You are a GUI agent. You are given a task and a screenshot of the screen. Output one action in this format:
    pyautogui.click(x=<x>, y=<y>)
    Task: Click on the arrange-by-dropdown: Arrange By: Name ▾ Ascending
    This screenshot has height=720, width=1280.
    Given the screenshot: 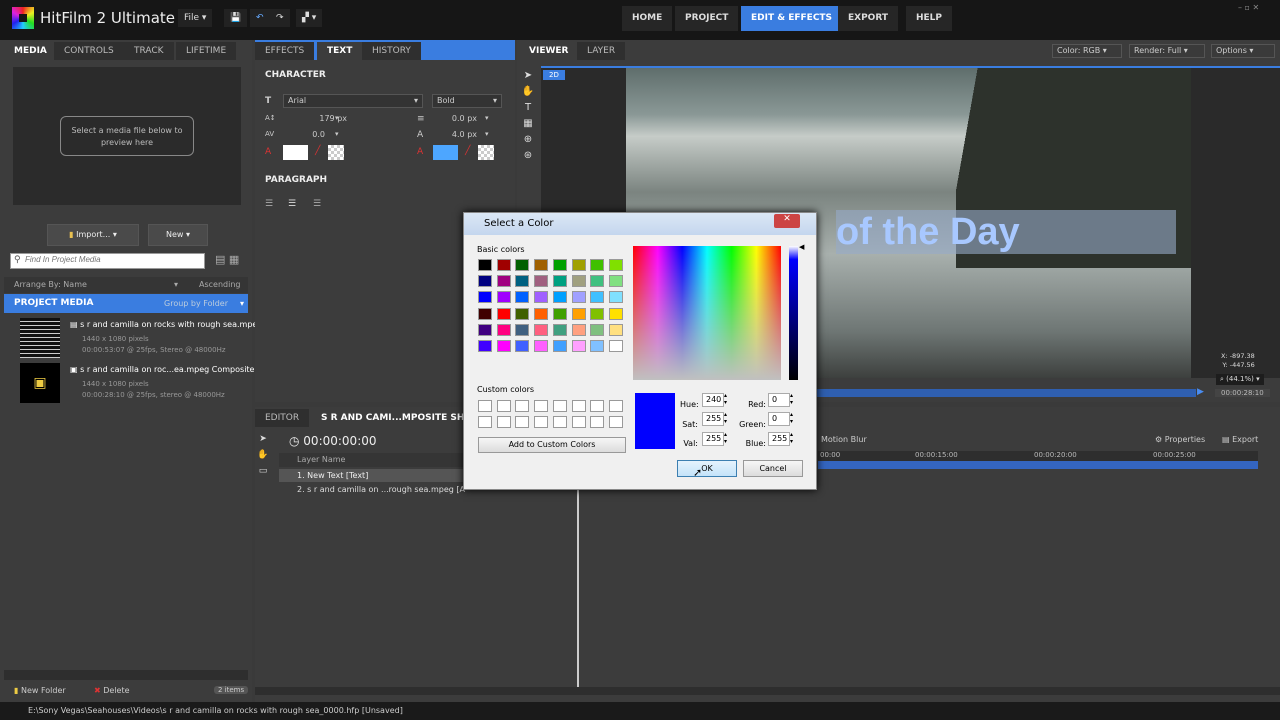 What is the action you would take?
    pyautogui.click(x=126, y=285)
    